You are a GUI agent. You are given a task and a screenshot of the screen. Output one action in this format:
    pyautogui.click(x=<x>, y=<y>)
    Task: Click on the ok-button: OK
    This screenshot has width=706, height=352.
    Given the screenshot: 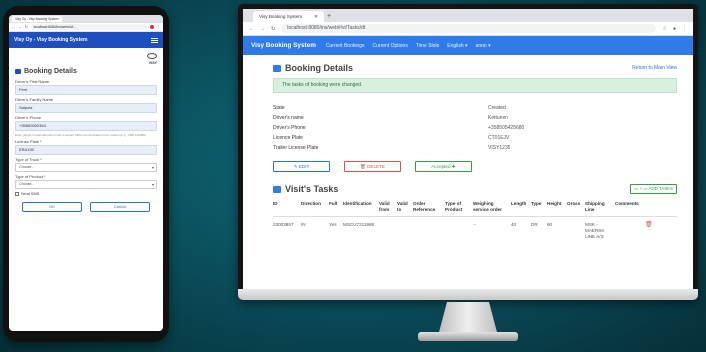 What is the action you would take?
    pyautogui.click(x=52, y=207)
    